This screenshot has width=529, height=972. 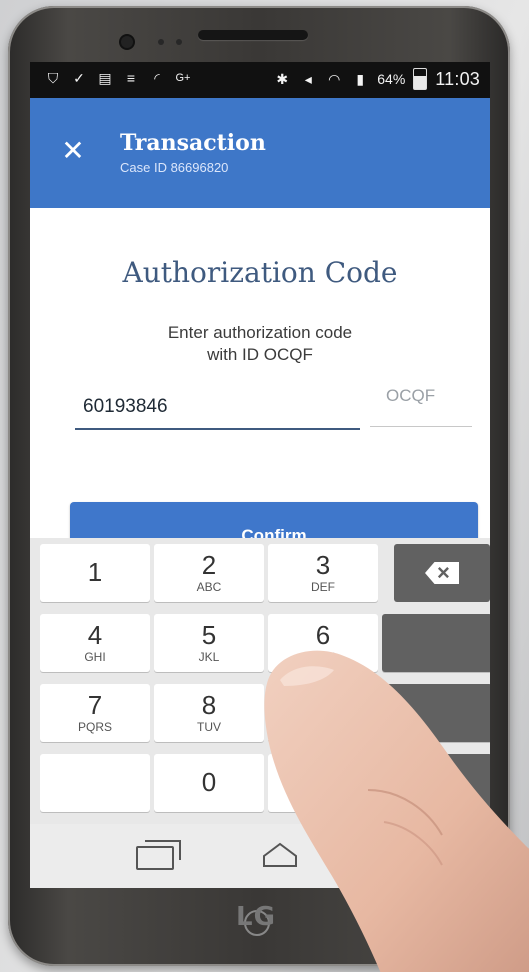 I want to click on key-8: 8 TUV, so click(x=209, y=713).